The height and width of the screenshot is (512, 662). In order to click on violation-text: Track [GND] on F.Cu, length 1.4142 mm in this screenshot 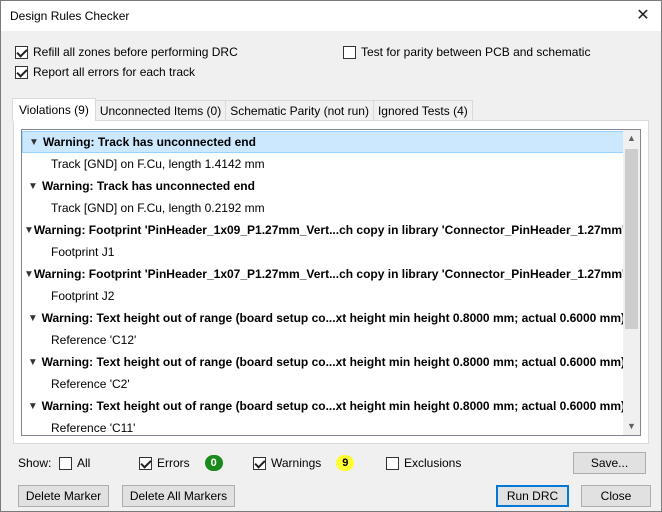, I will do `click(158, 164)`.